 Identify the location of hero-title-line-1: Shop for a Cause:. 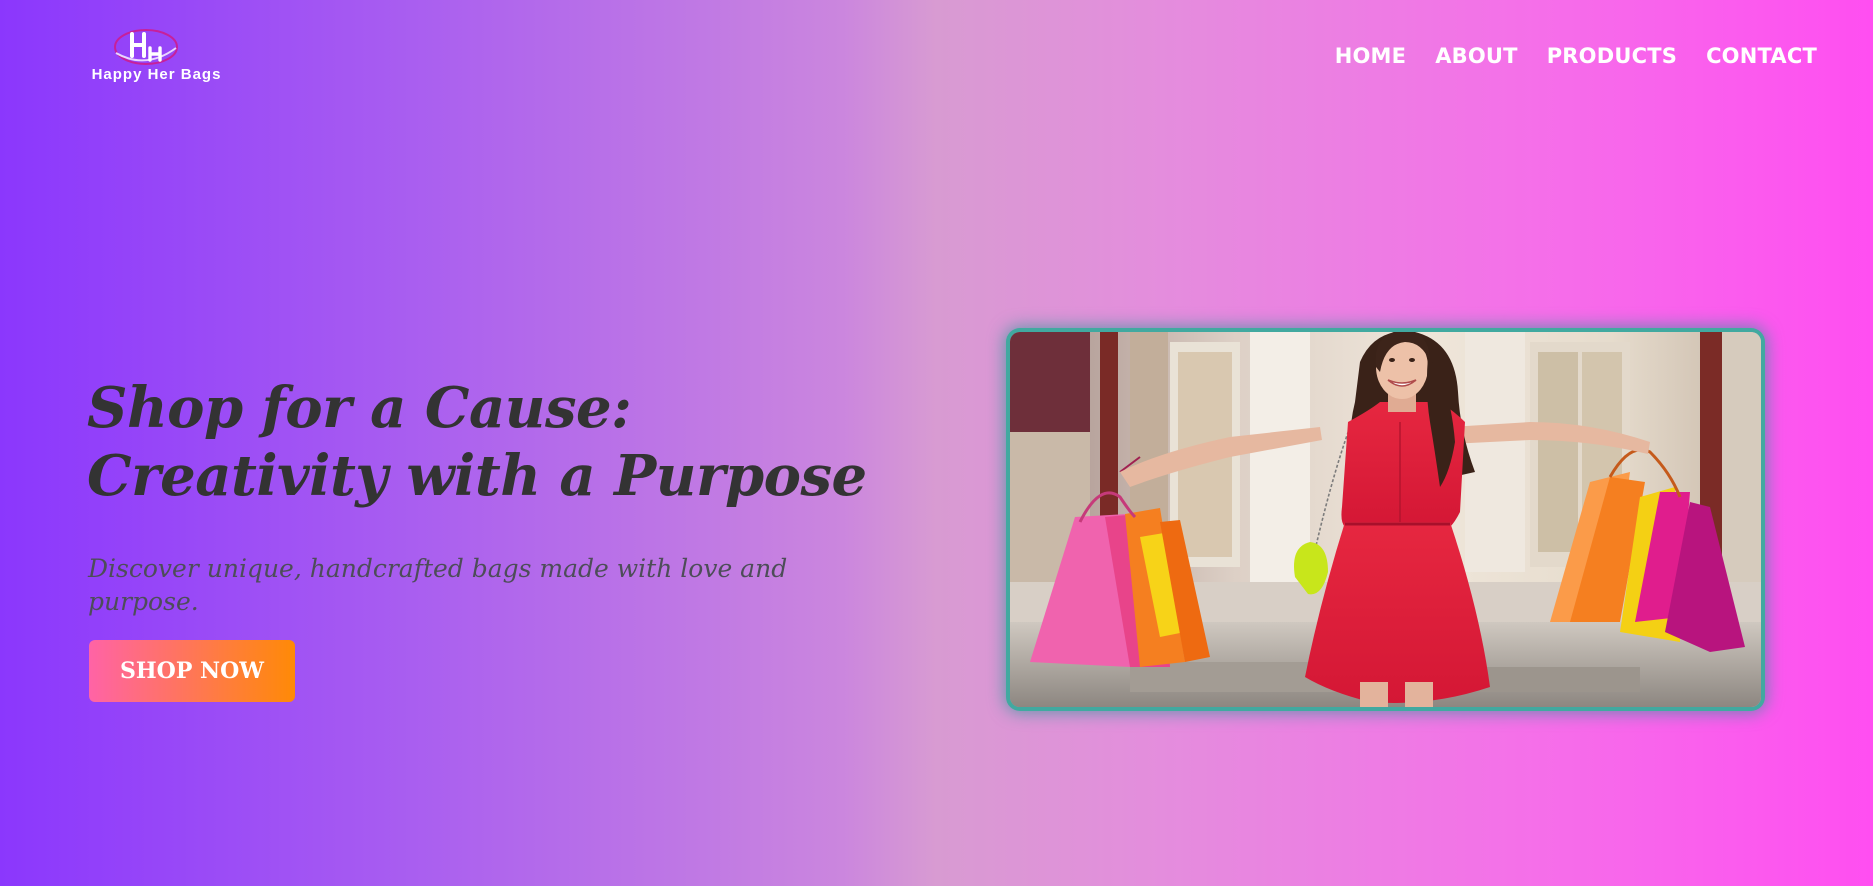
(359, 408).